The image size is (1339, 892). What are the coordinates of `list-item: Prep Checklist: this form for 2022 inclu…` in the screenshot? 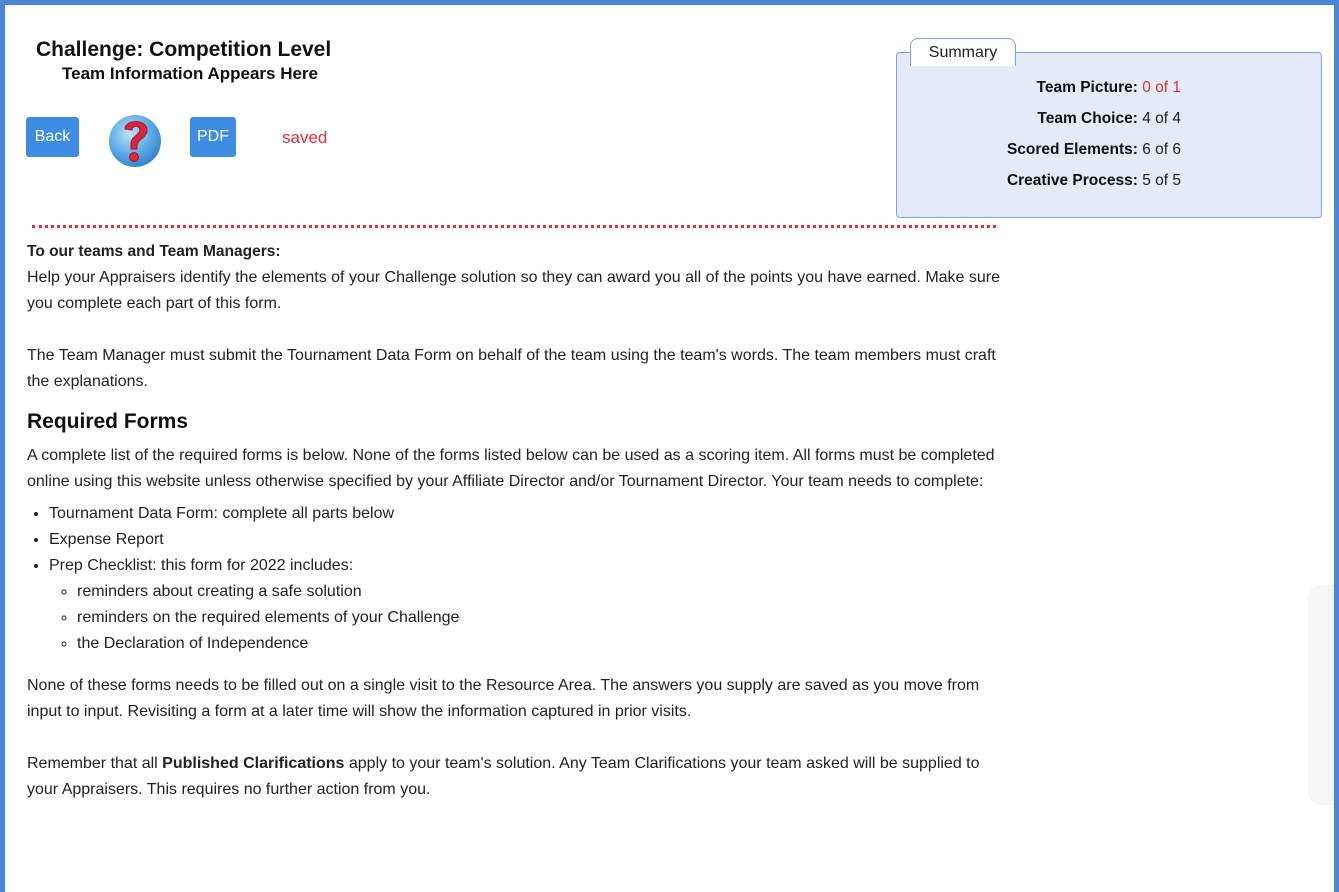 It's located at (525, 605).